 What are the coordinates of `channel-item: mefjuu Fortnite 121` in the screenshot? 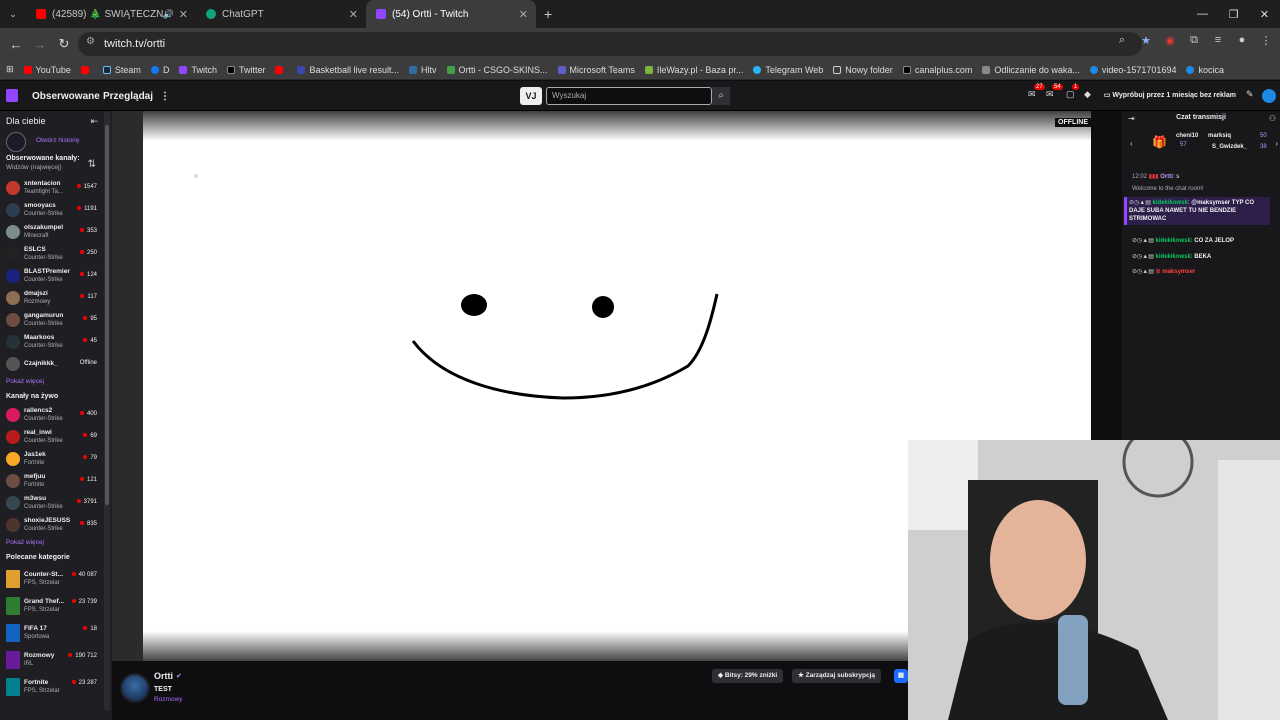 It's located at (56, 481).